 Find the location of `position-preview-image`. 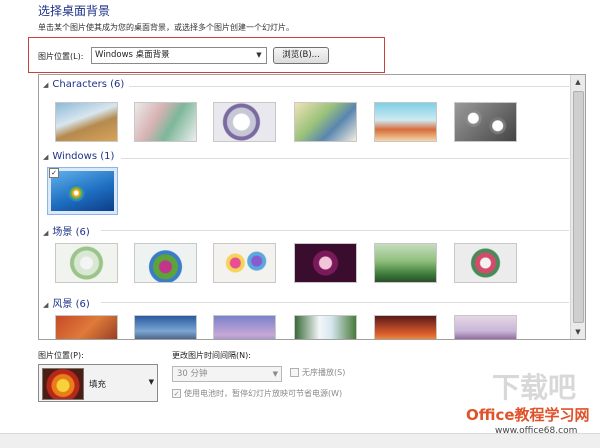

position-preview-image is located at coordinates (63, 384).